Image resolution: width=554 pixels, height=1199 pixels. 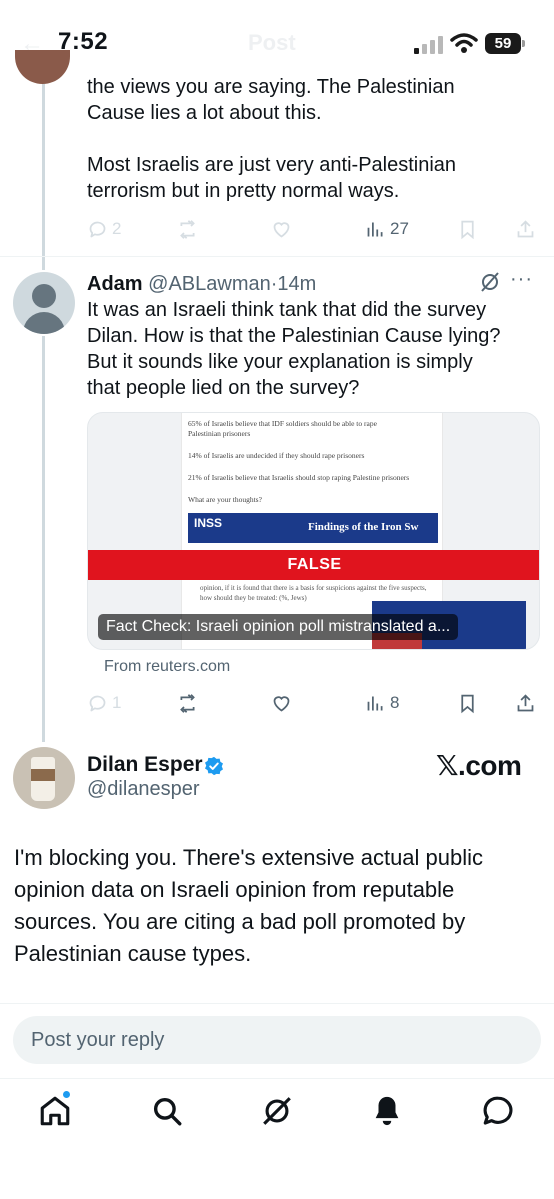 I want to click on view-count: 27, so click(x=399, y=228).